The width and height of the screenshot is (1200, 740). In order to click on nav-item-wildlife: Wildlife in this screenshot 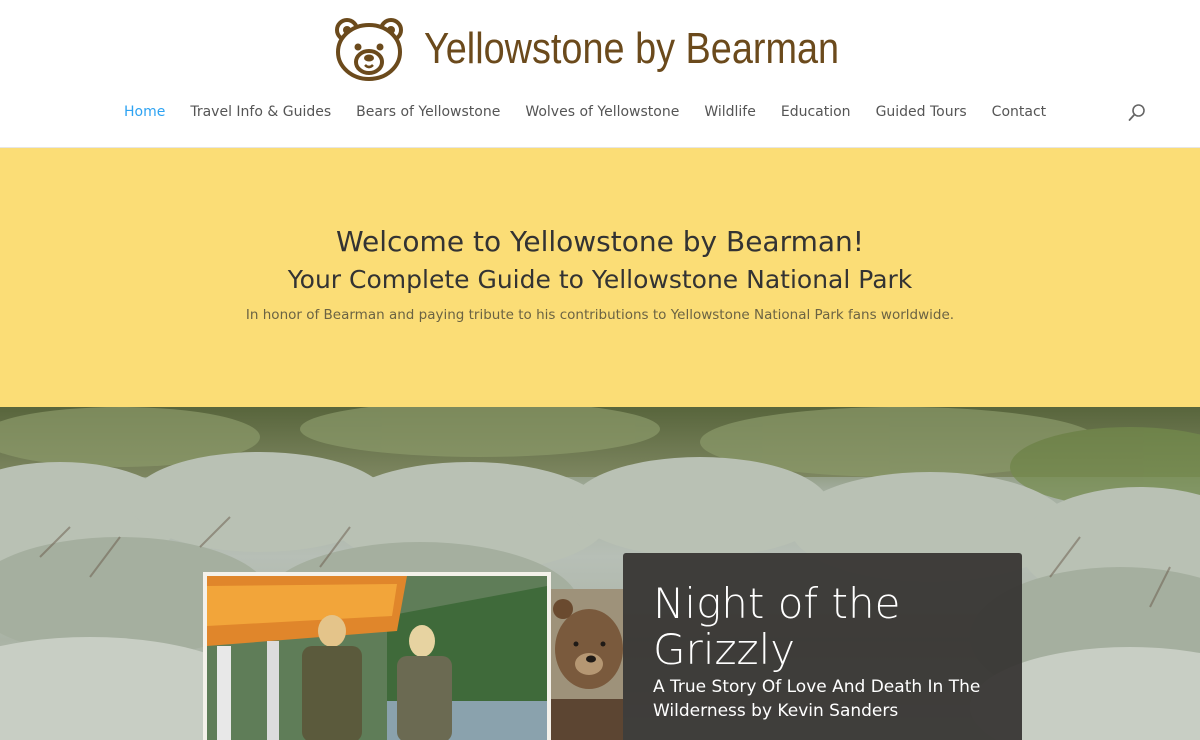, I will do `click(730, 112)`.